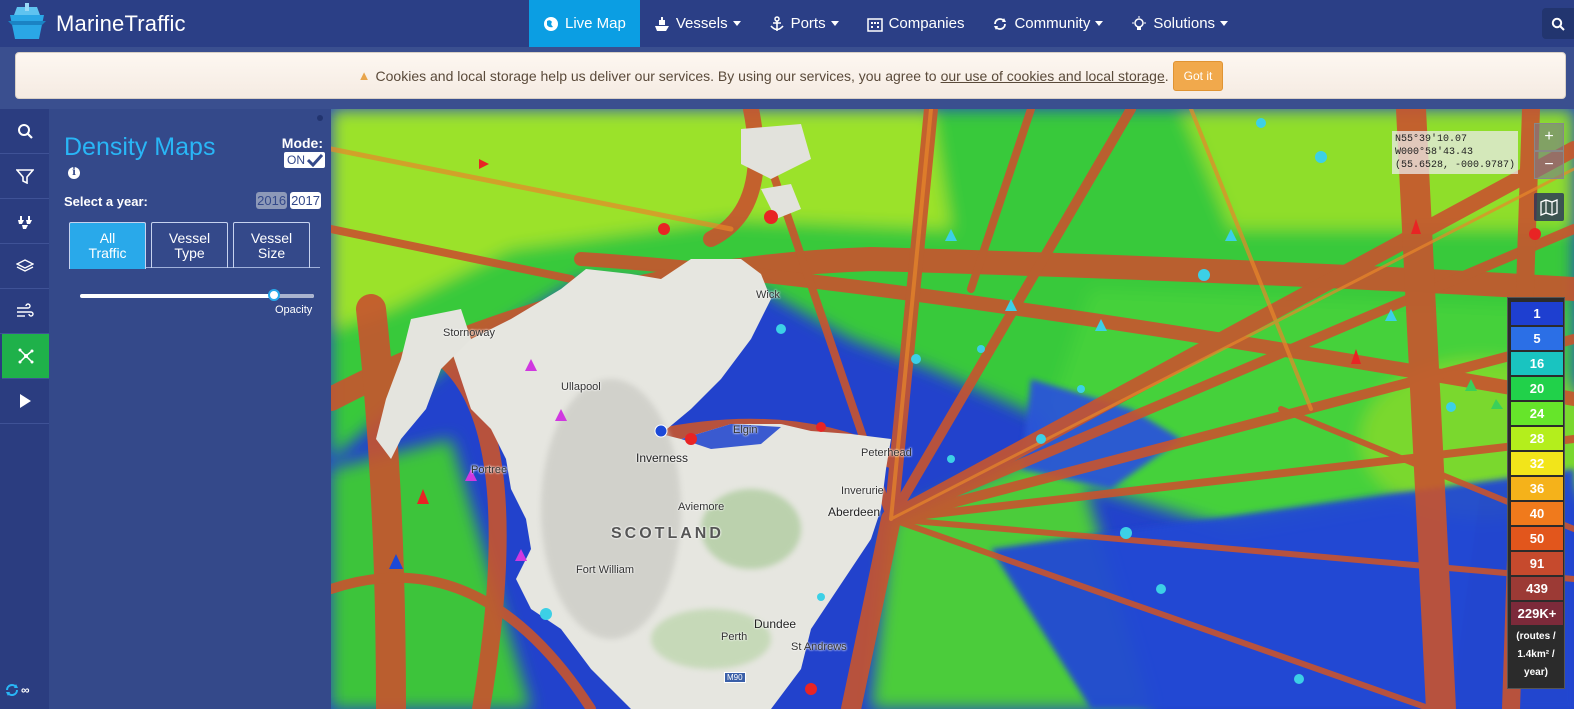 The width and height of the screenshot is (1574, 709). Describe the element at coordinates (107, 238) in the screenshot. I see `tab-label-line1: All` at that location.